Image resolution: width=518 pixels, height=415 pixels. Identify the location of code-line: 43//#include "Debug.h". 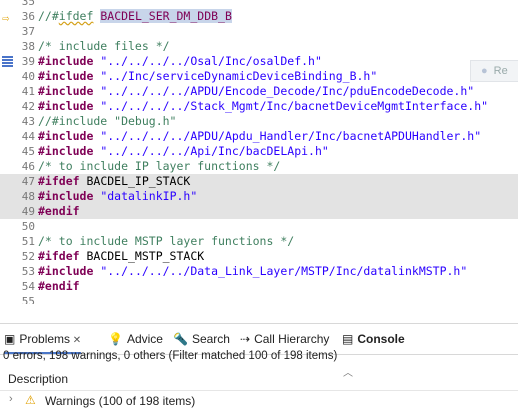
(259, 121).